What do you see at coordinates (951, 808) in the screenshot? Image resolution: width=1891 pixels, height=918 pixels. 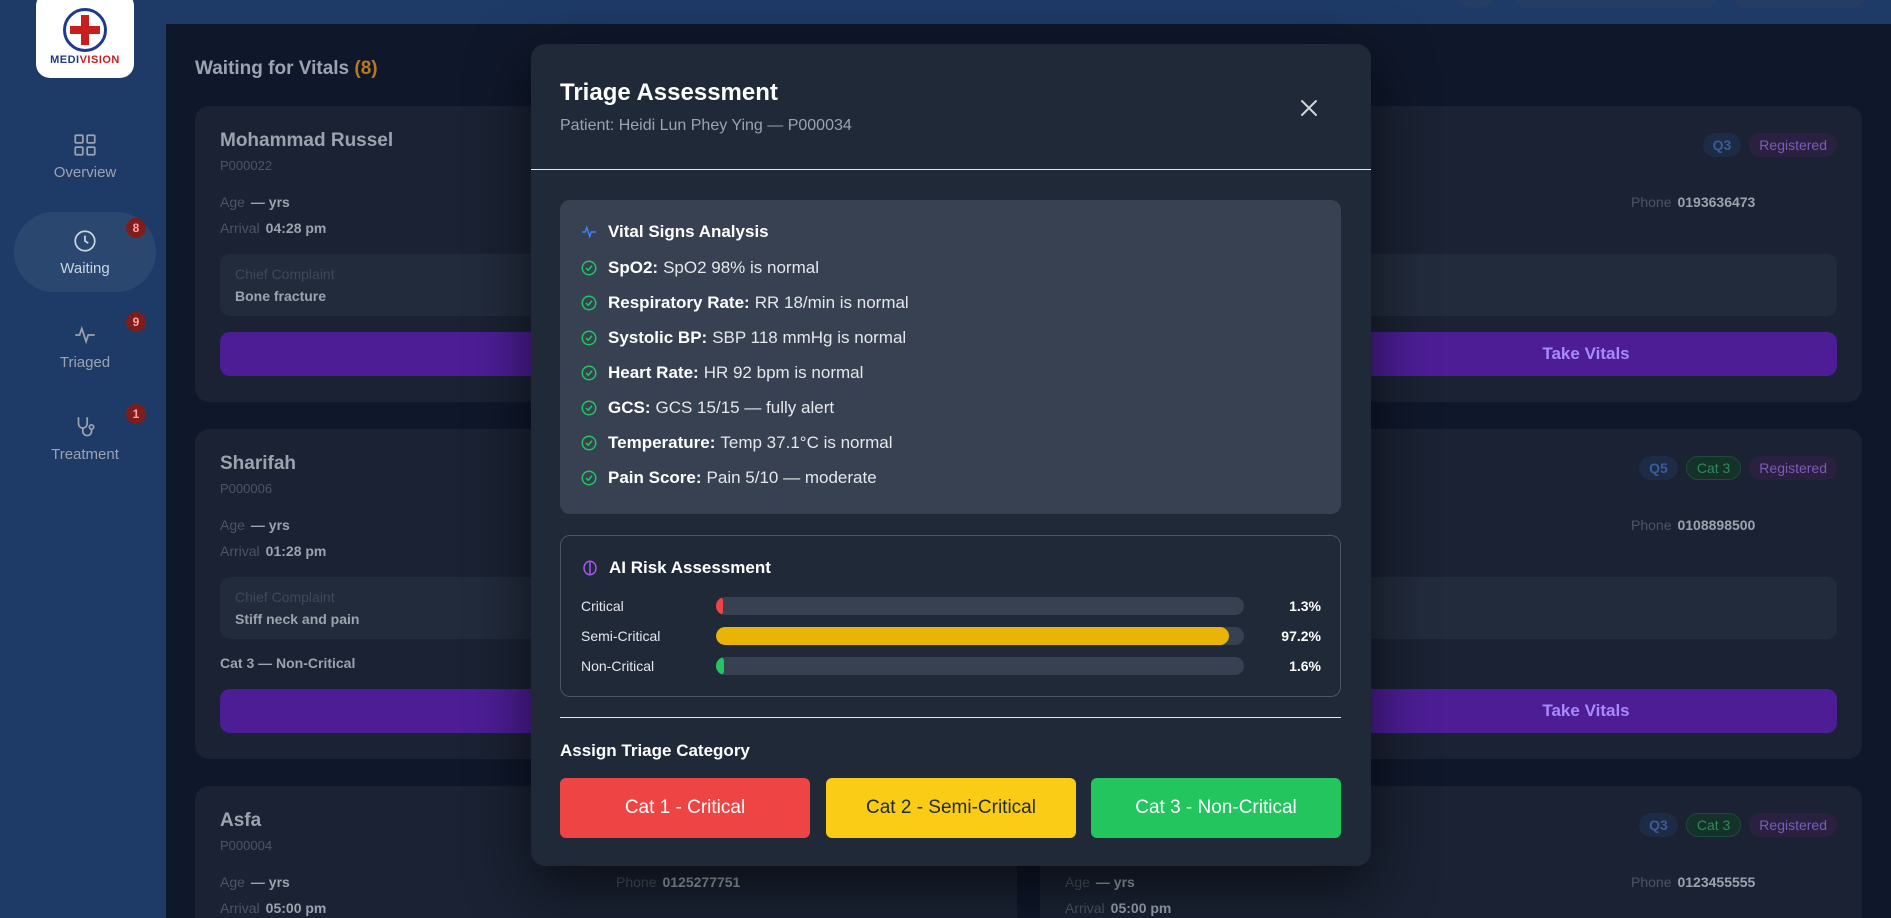 I see `cat2-semi-critical-button: Cat 2 - Semi-Critical` at bounding box center [951, 808].